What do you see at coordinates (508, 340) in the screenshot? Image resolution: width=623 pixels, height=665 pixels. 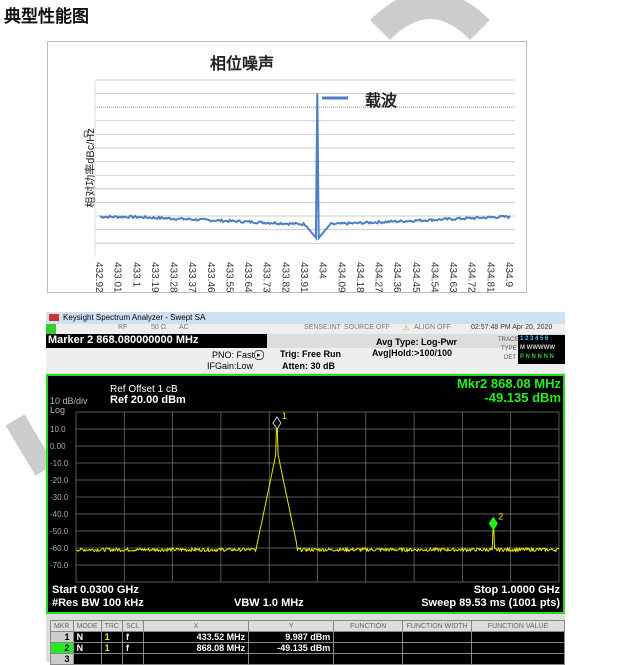 I see `trace-label: TRACE` at bounding box center [508, 340].